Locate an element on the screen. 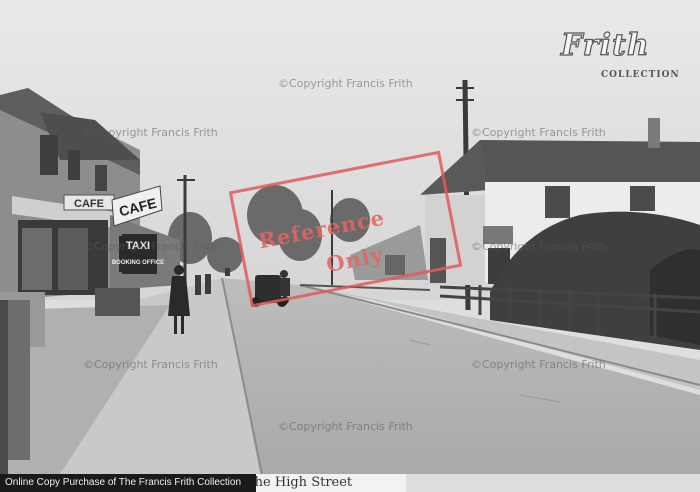 Image resolution: width=700 pixels, height=492 pixels. logo-collection-text: COLLECTION is located at coordinates (640, 75).